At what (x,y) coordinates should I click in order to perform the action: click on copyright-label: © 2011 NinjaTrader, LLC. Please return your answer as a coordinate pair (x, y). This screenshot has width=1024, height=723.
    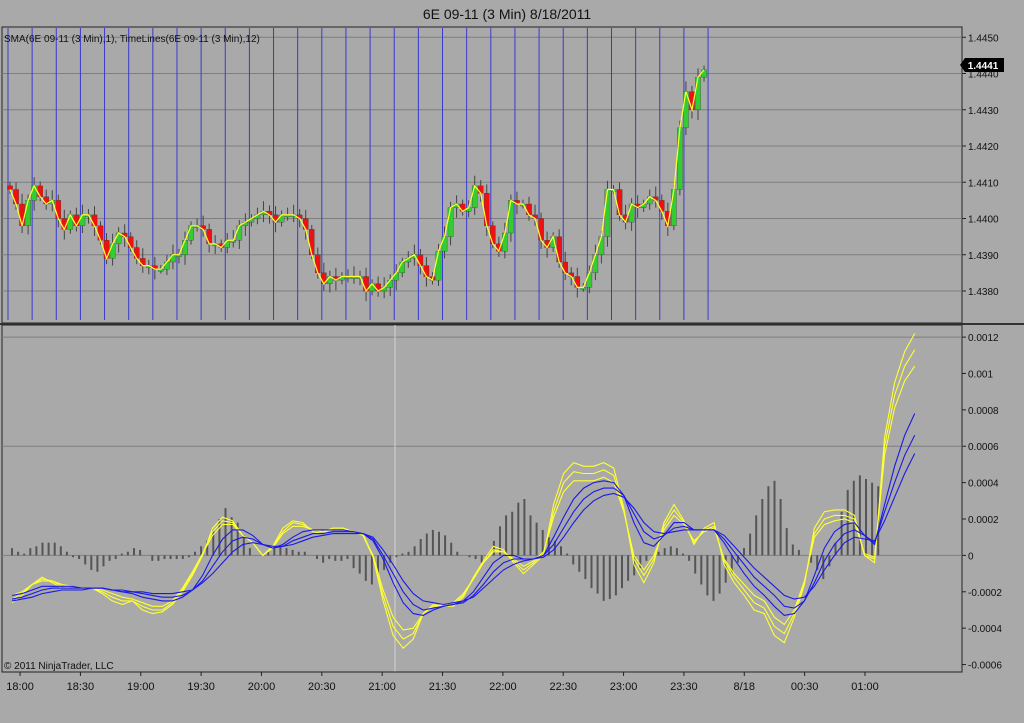
    Looking at the image, I should click on (59, 666).